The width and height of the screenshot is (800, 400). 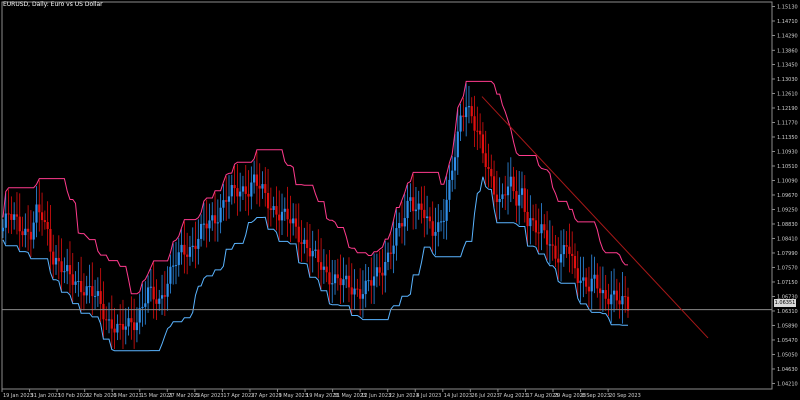 I want to click on y-tick-label: 1.11350, so click(x=787, y=138).